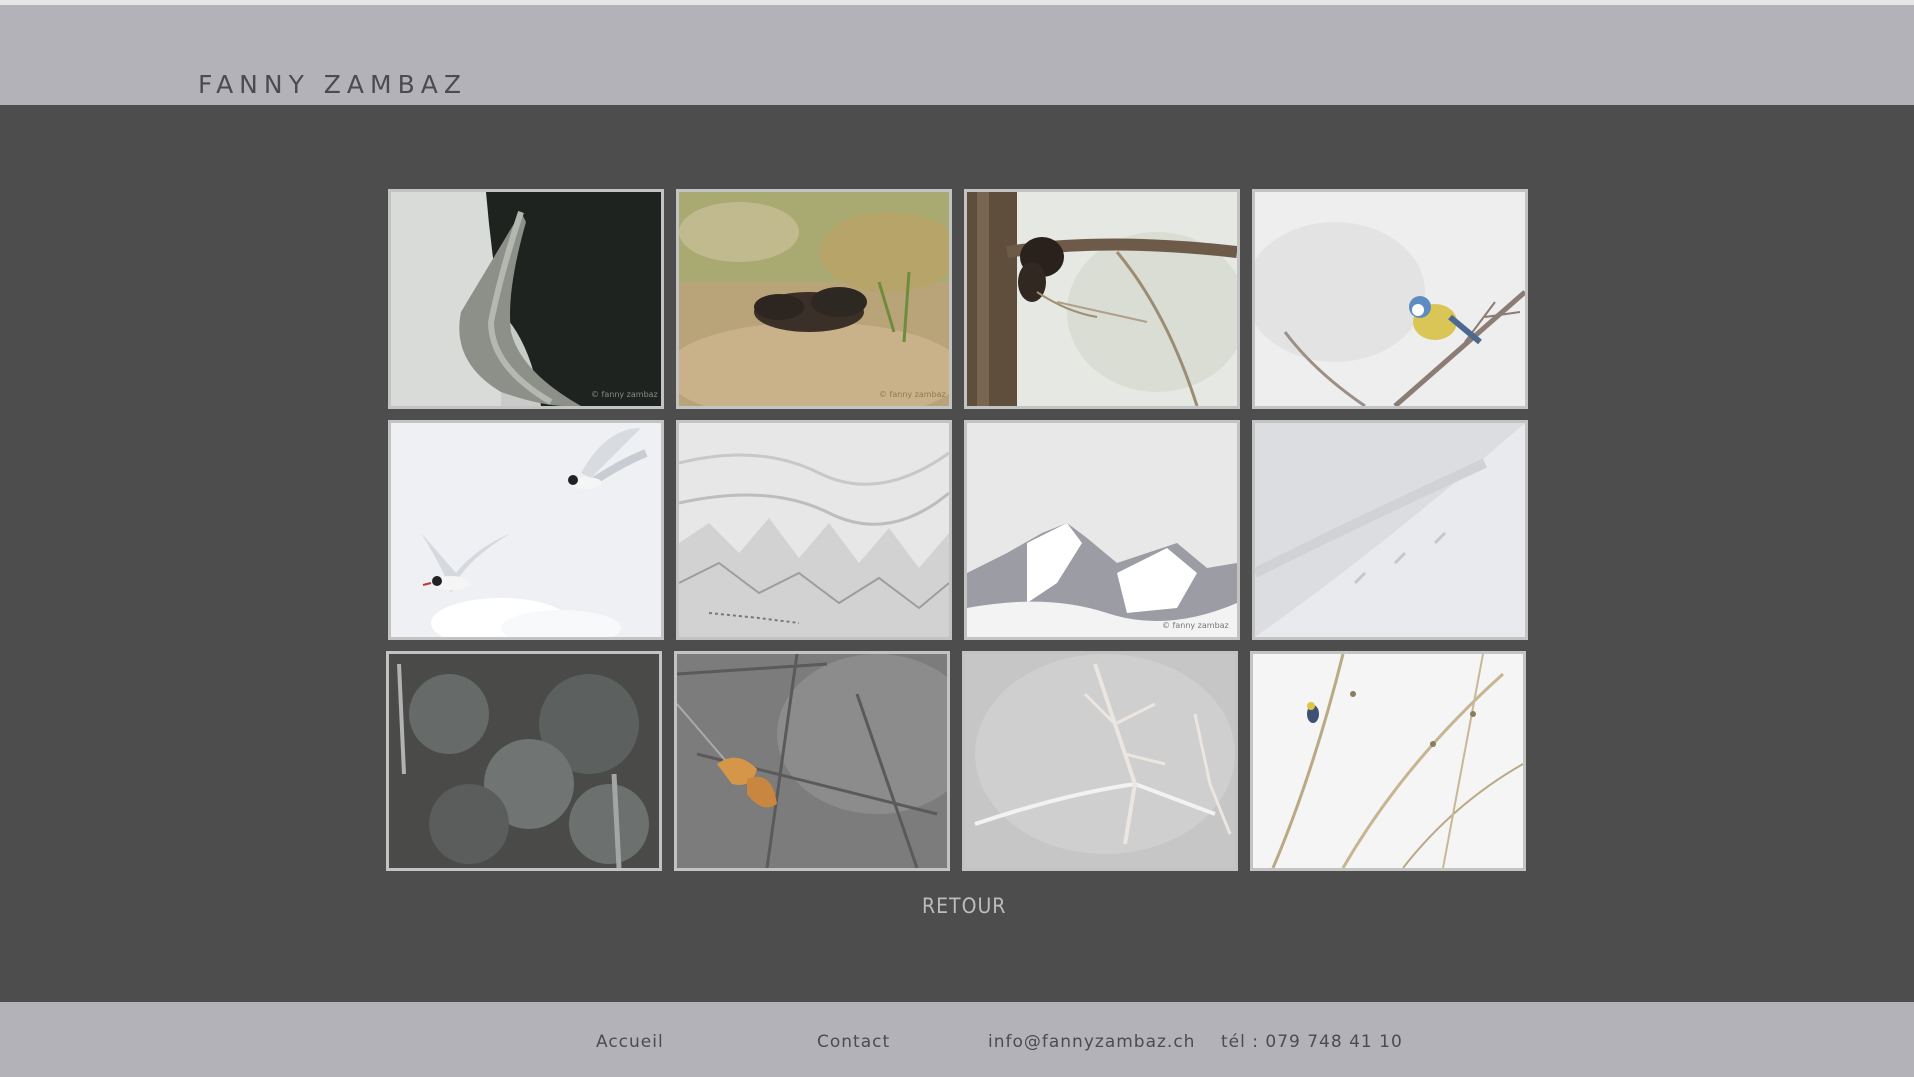 This screenshot has height=1077, width=1914. I want to click on photo-thumb-autumn-leaf, so click(812, 761).